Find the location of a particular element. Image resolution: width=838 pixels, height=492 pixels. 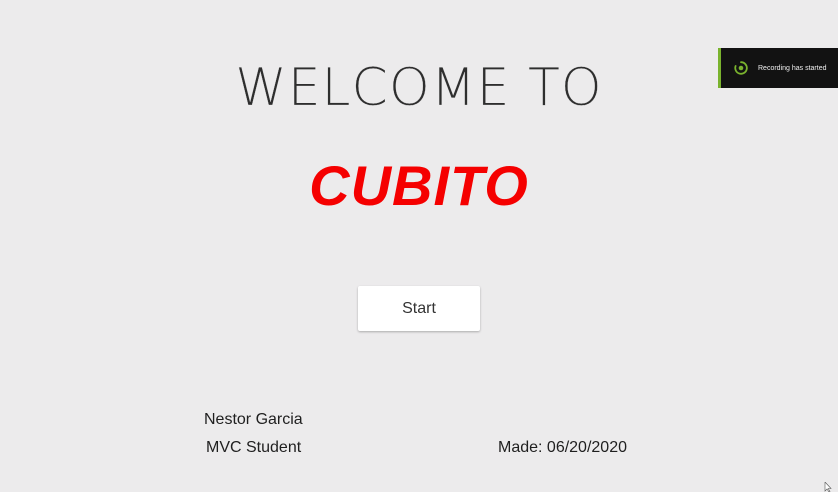

recording-notification: Recording has started is located at coordinates (778, 68).